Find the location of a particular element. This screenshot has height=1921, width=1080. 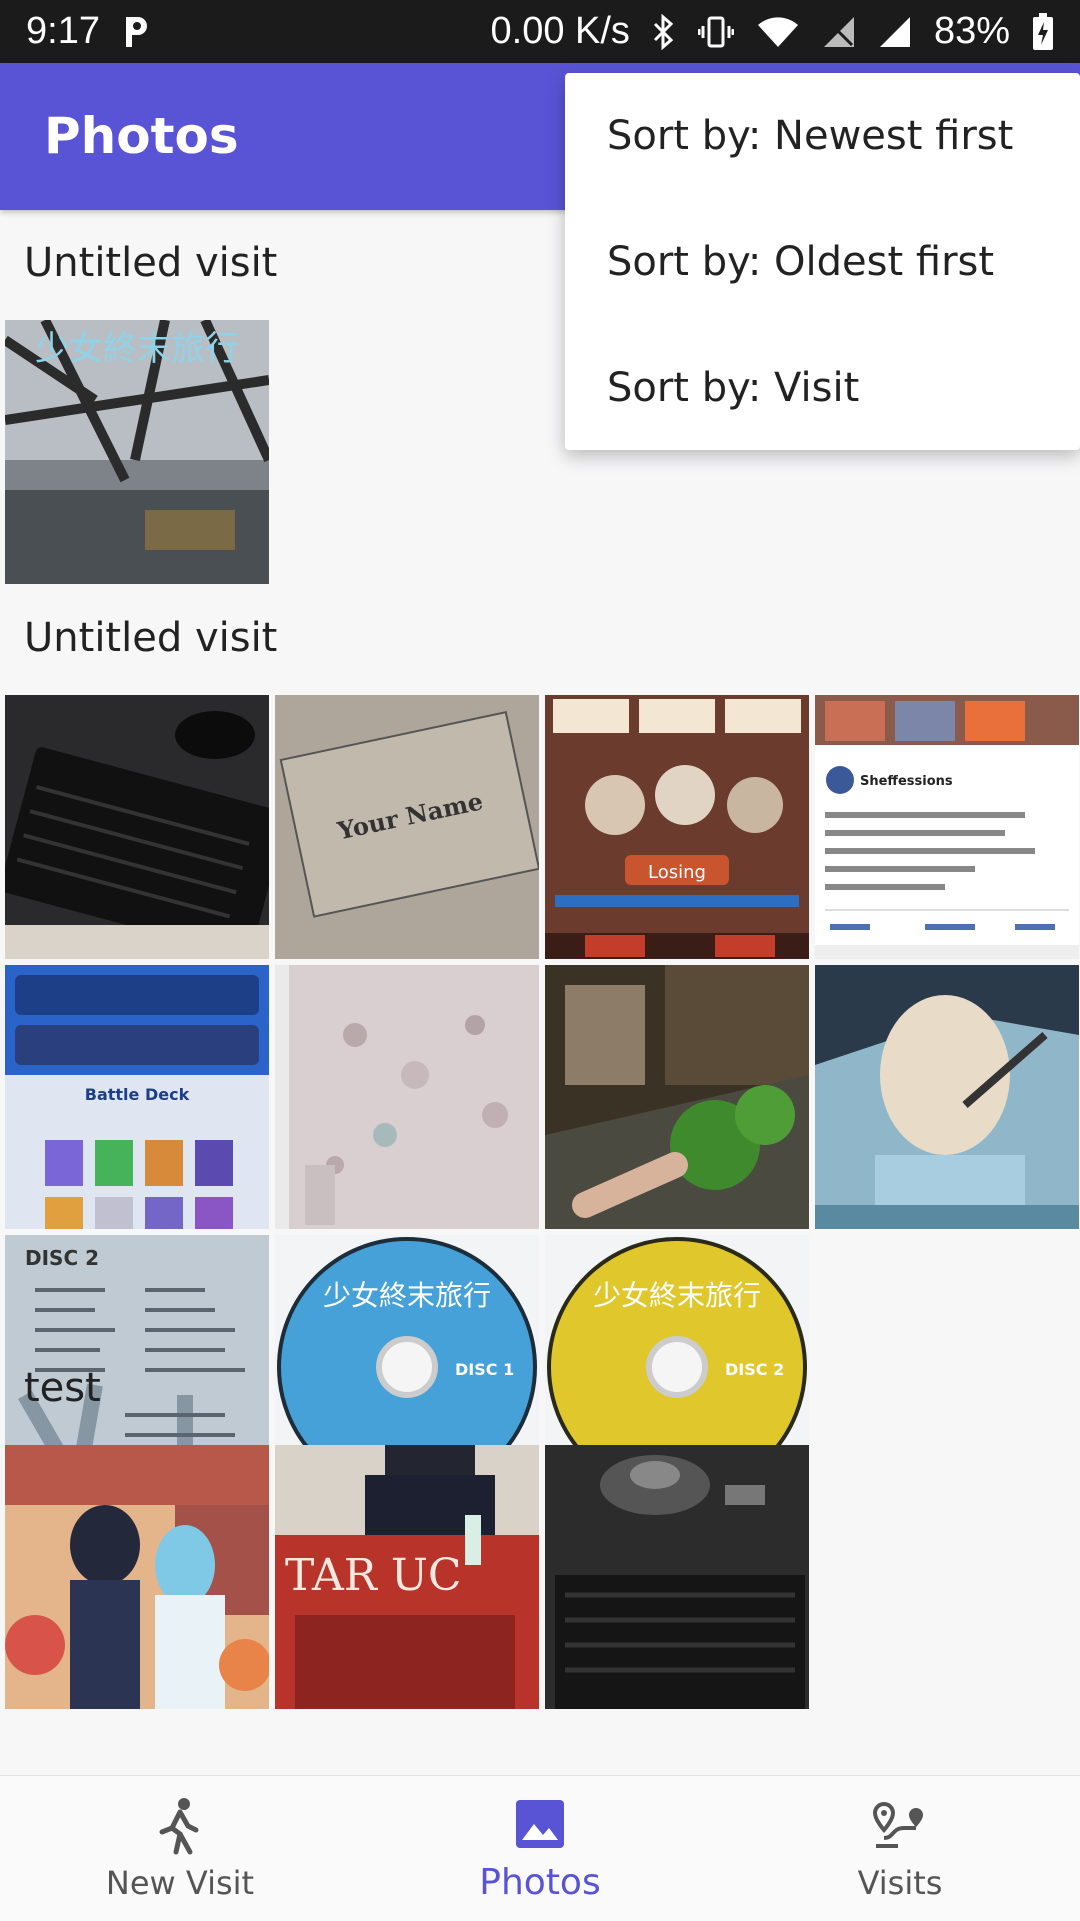

wifi-icon is located at coordinates (778, 32).